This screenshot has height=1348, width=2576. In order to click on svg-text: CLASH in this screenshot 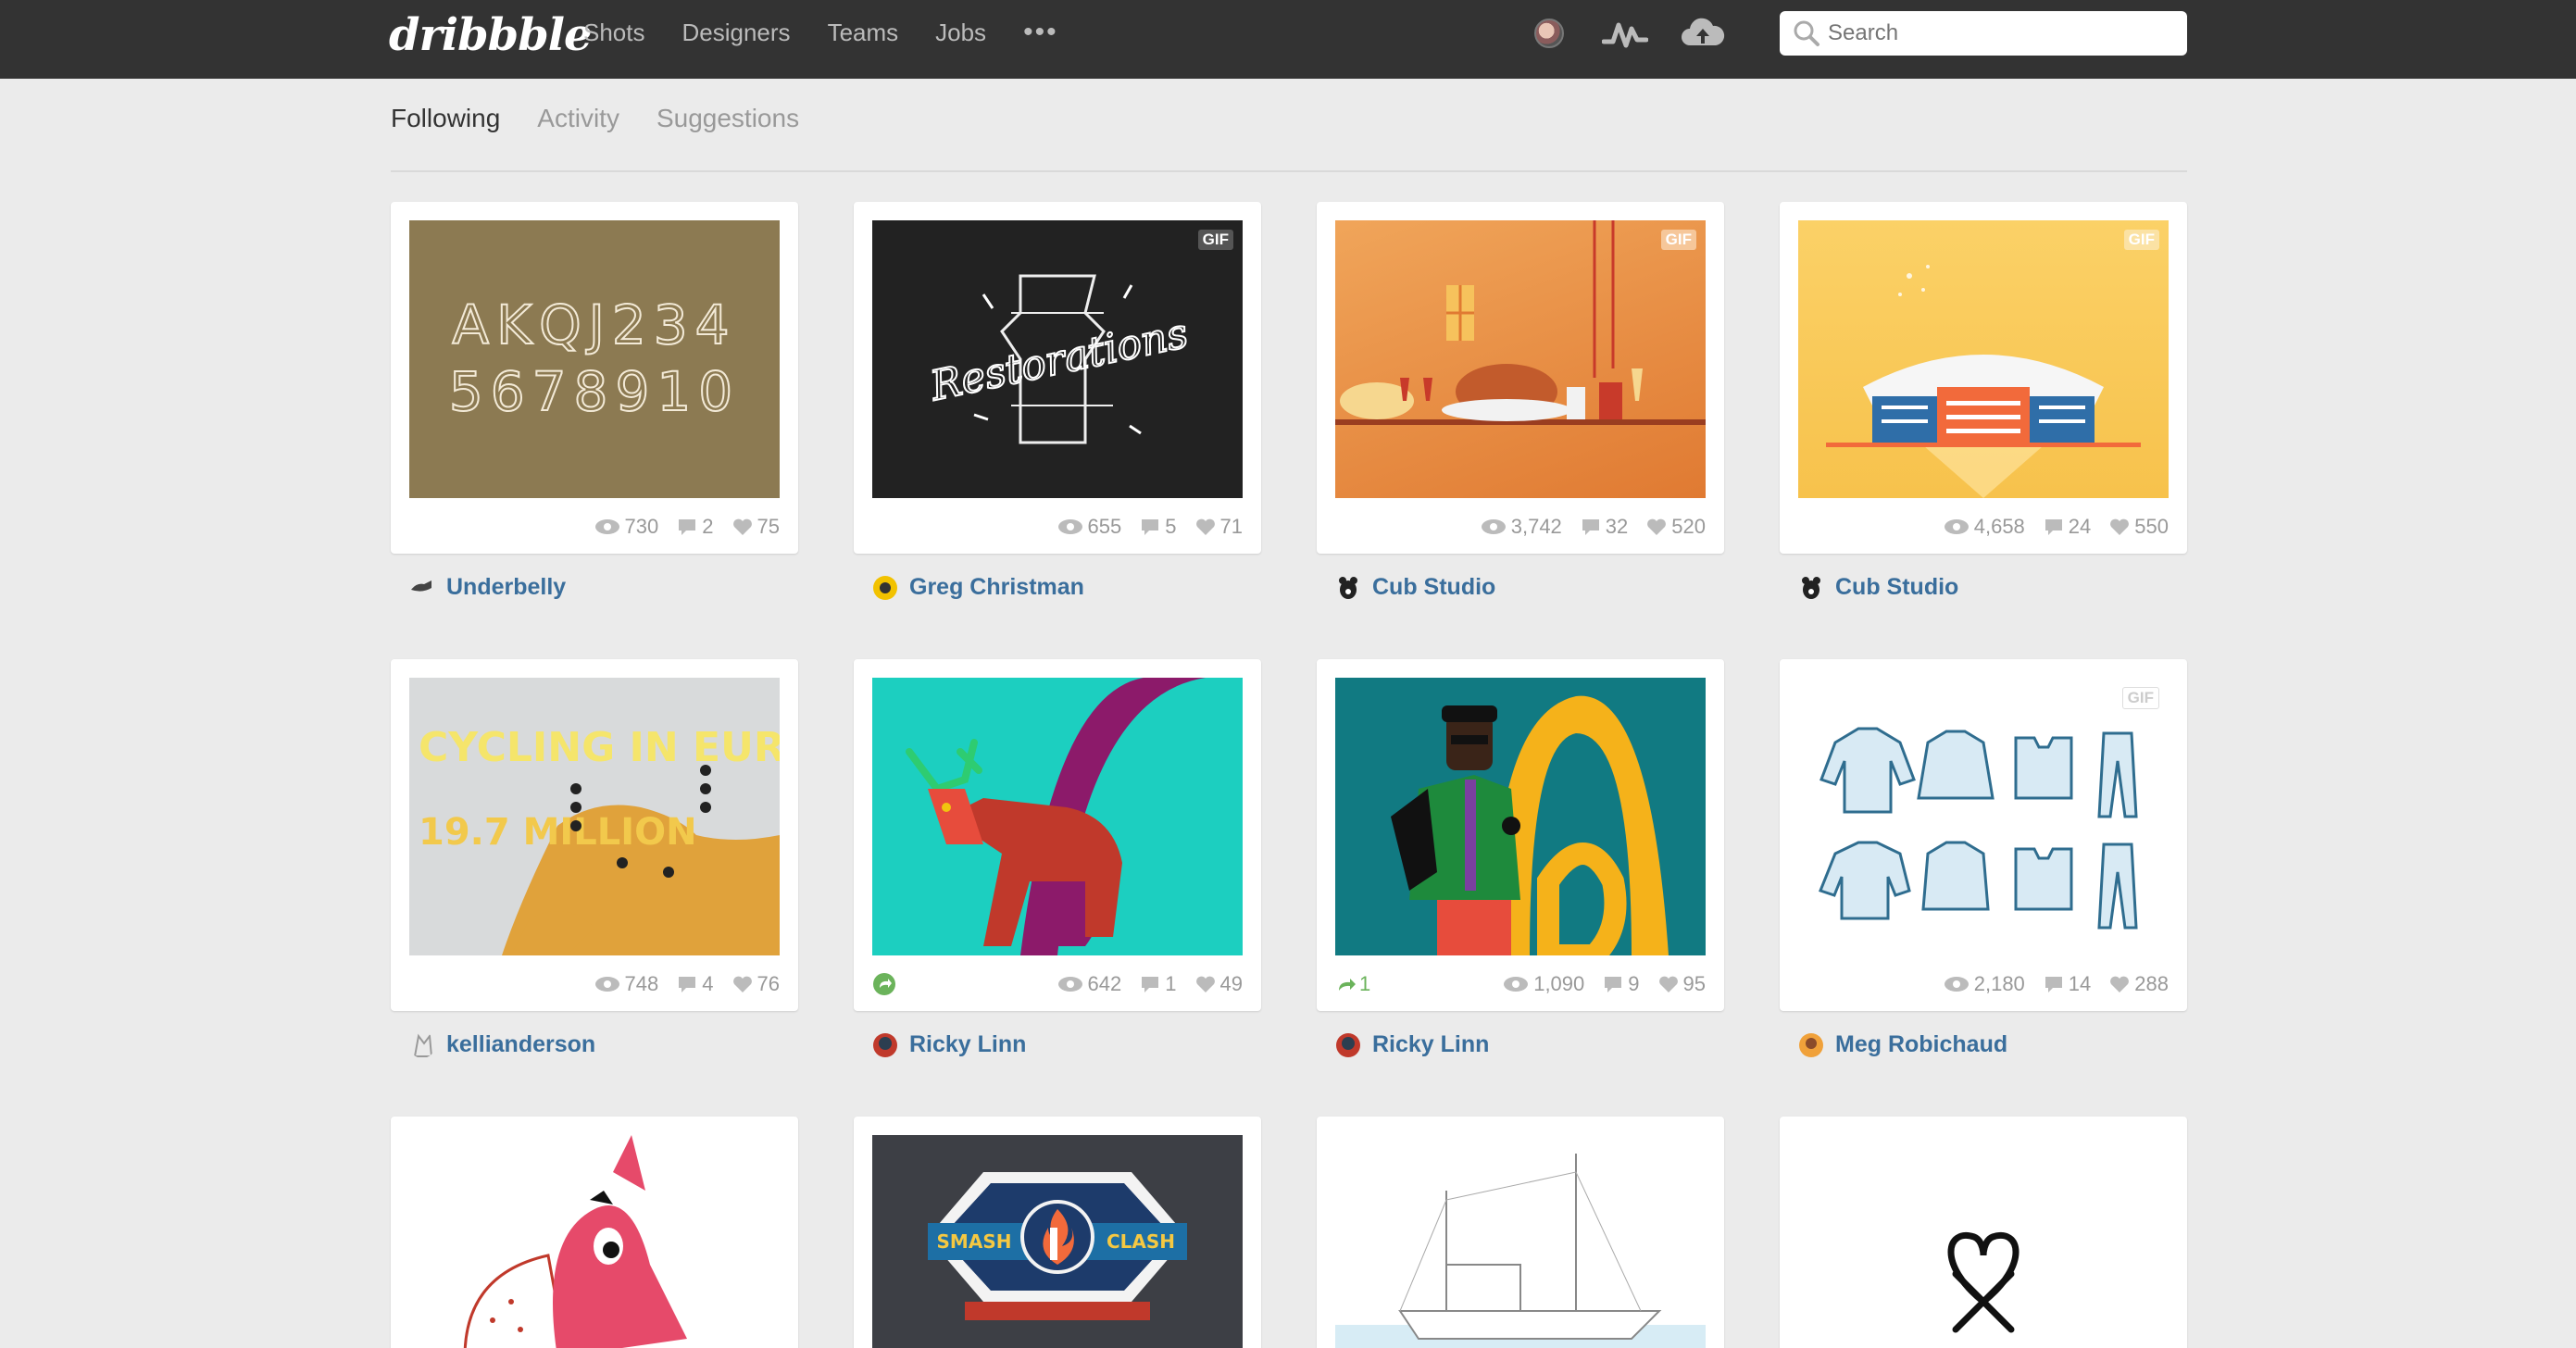, I will do `click(1141, 1241)`.